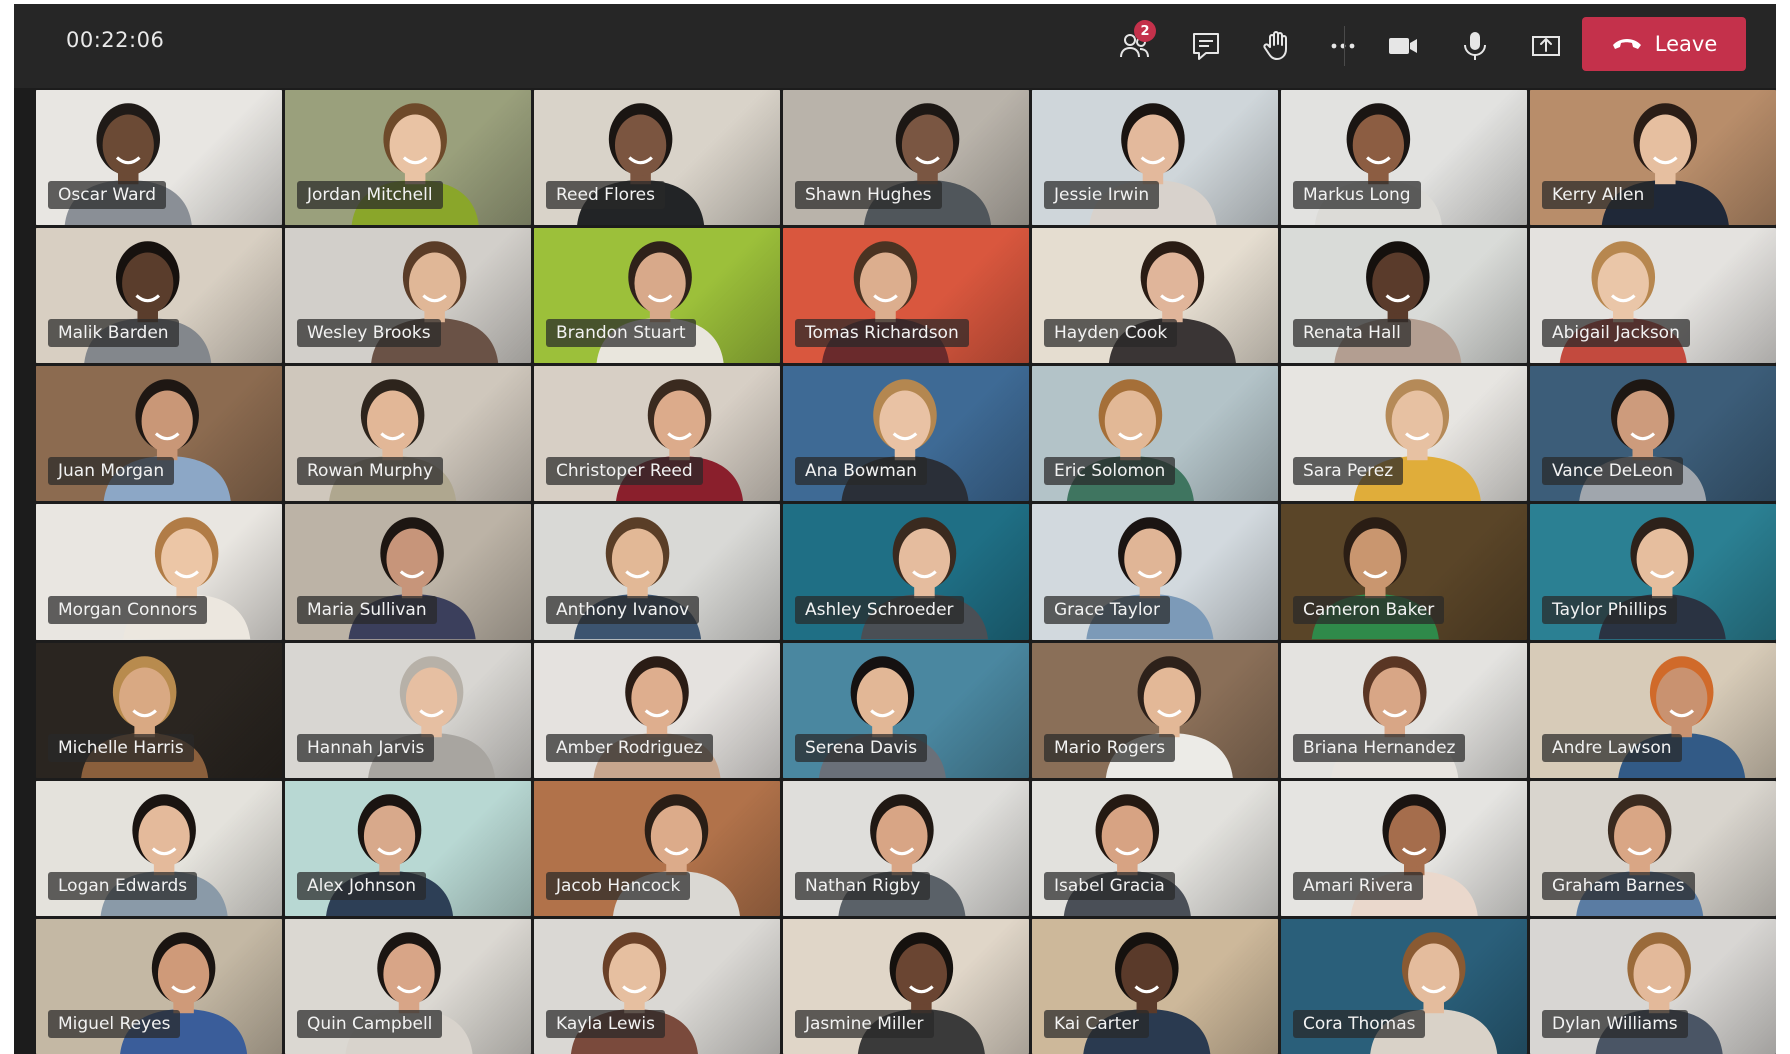 The width and height of the screenshot is (1790, 1054). Describe the element at coordinates (1206, 46) in the screenshot. I see `chat-button` at that location.